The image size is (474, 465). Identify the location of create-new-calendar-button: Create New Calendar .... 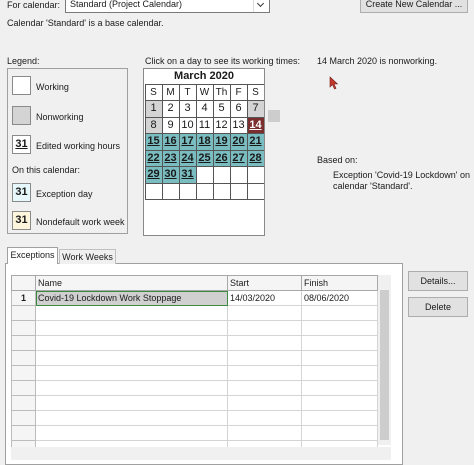
(414, 6).